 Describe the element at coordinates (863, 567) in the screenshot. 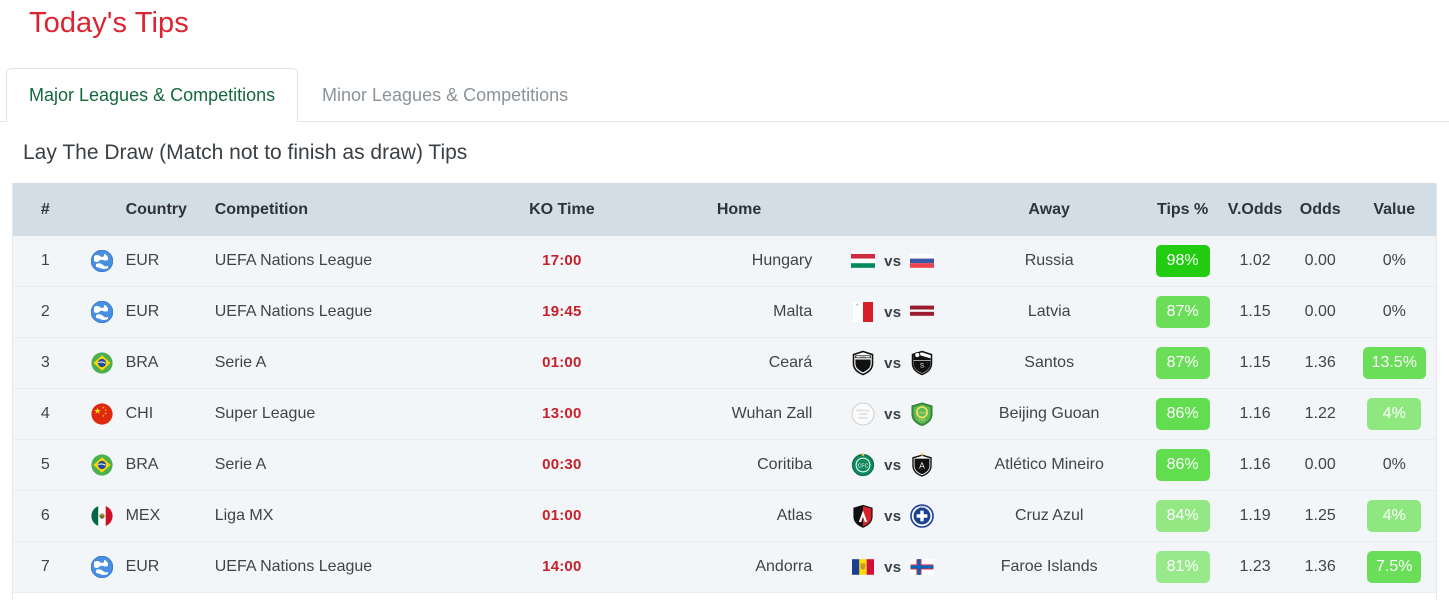

I see `andorra-flag-icon` at that location.